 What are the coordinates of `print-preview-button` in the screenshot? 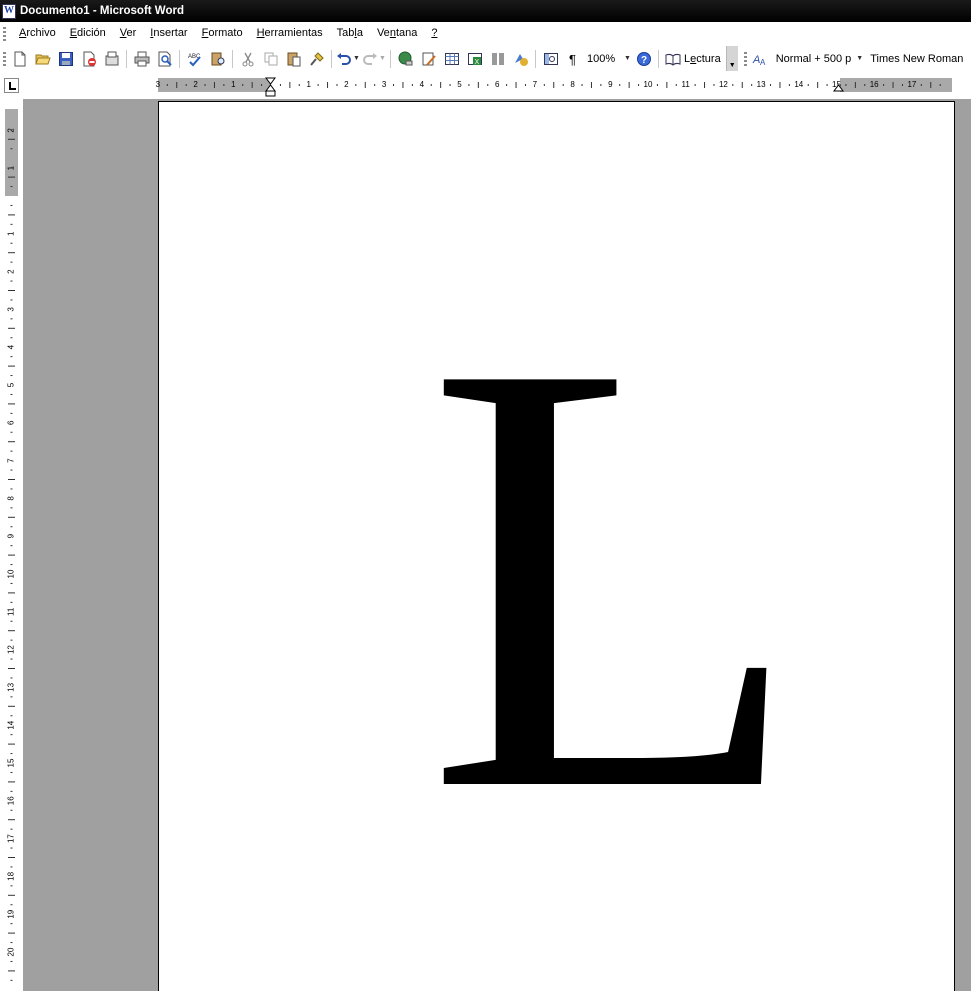 It's located at (164, 59).